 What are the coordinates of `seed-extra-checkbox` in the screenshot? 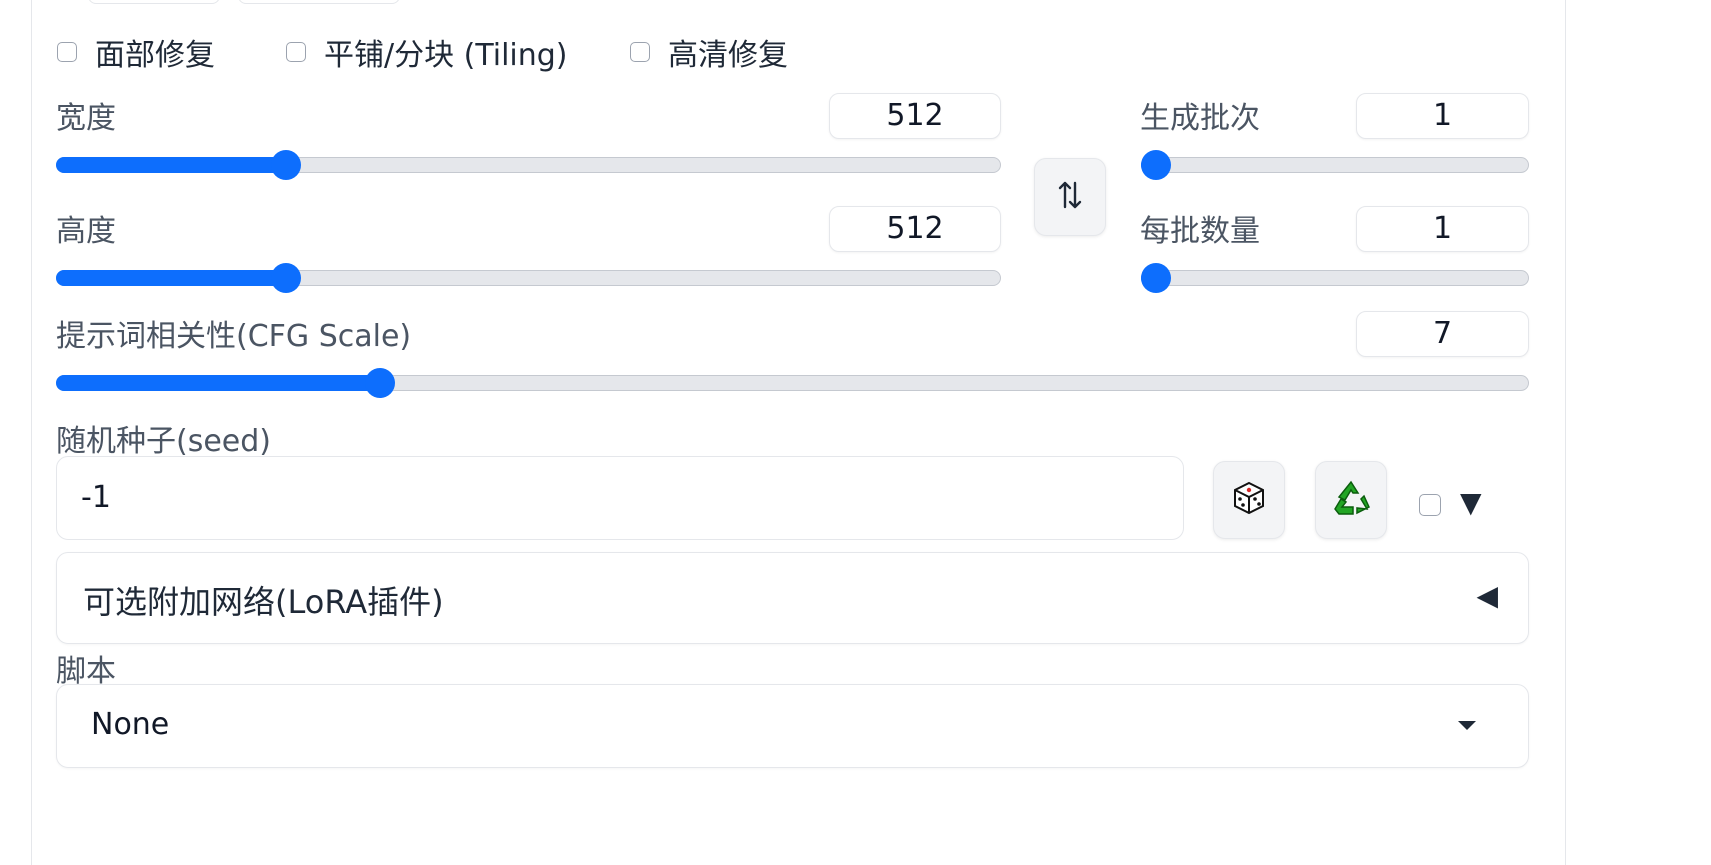 It's located at (1430, 505).